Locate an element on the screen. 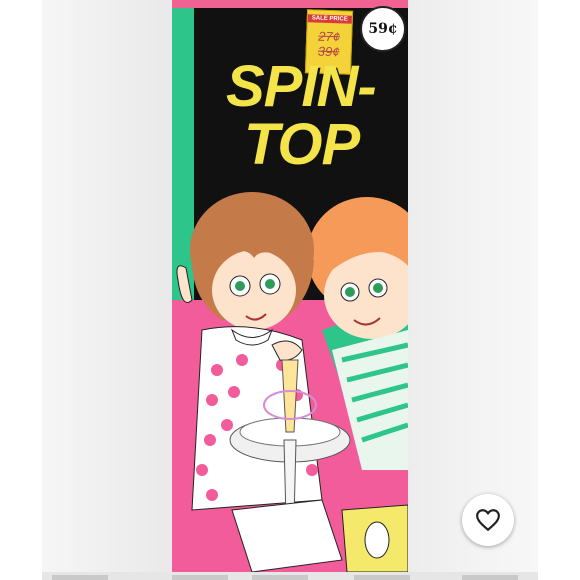 This screenshot has width=580, height=580. heart-outline-icon is located at coordinates (488, 520).